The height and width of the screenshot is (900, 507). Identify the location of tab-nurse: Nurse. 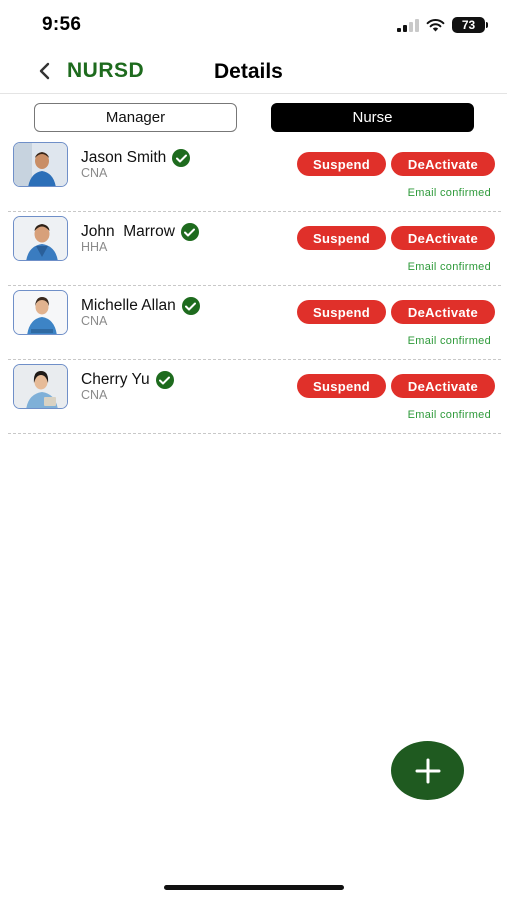
(372, 117).